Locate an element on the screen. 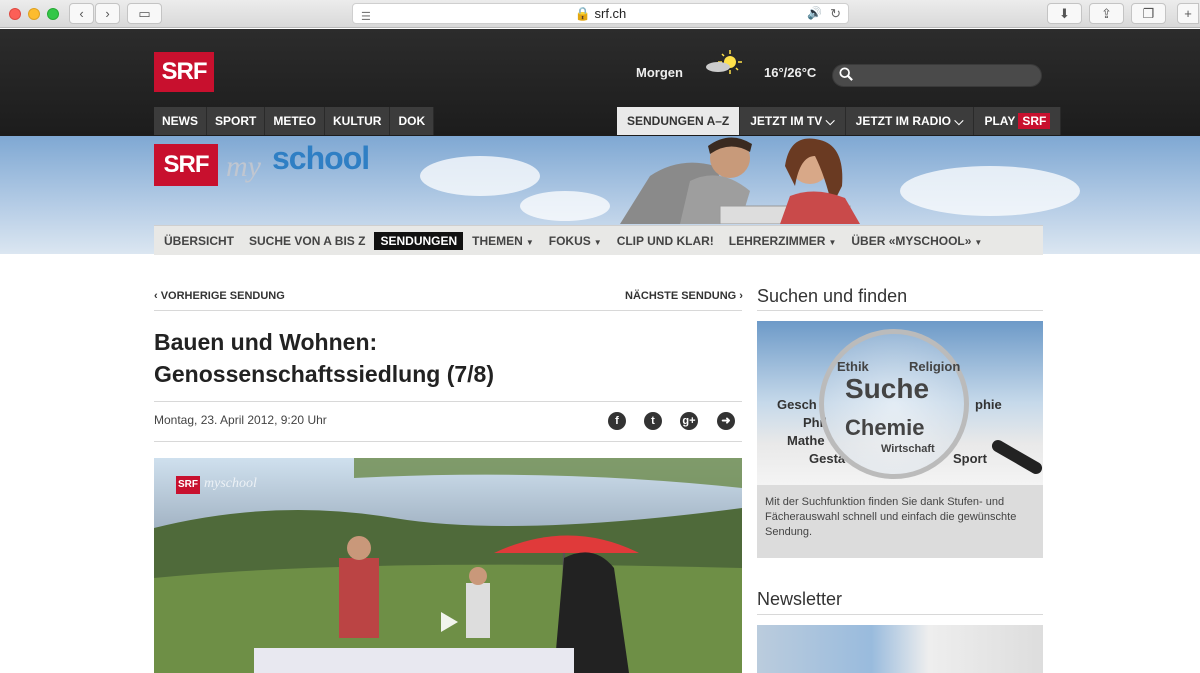 The height and width of the screenshot is (673, 1200). video-srf-logo: SRF is located at coordinates (188, 485).